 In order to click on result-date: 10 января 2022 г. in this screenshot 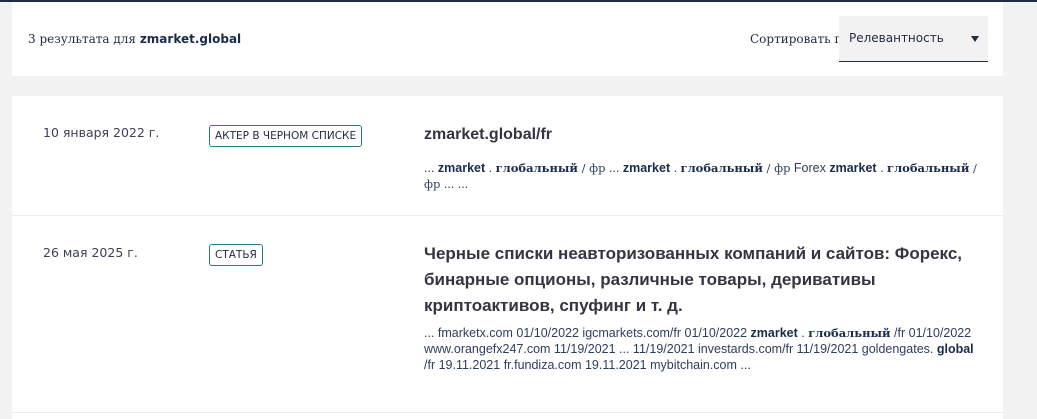, I will do `click(101, 132)`.